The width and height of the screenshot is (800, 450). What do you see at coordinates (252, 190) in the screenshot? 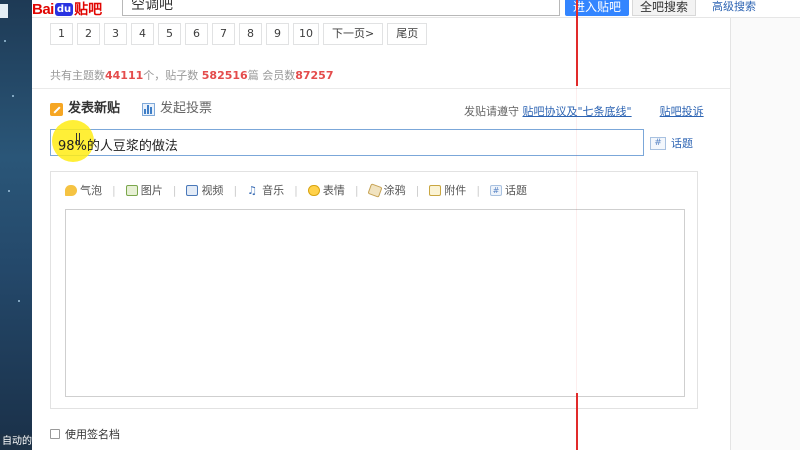
I see `music-note-icon: ♫` at bounding box center [252, 190].